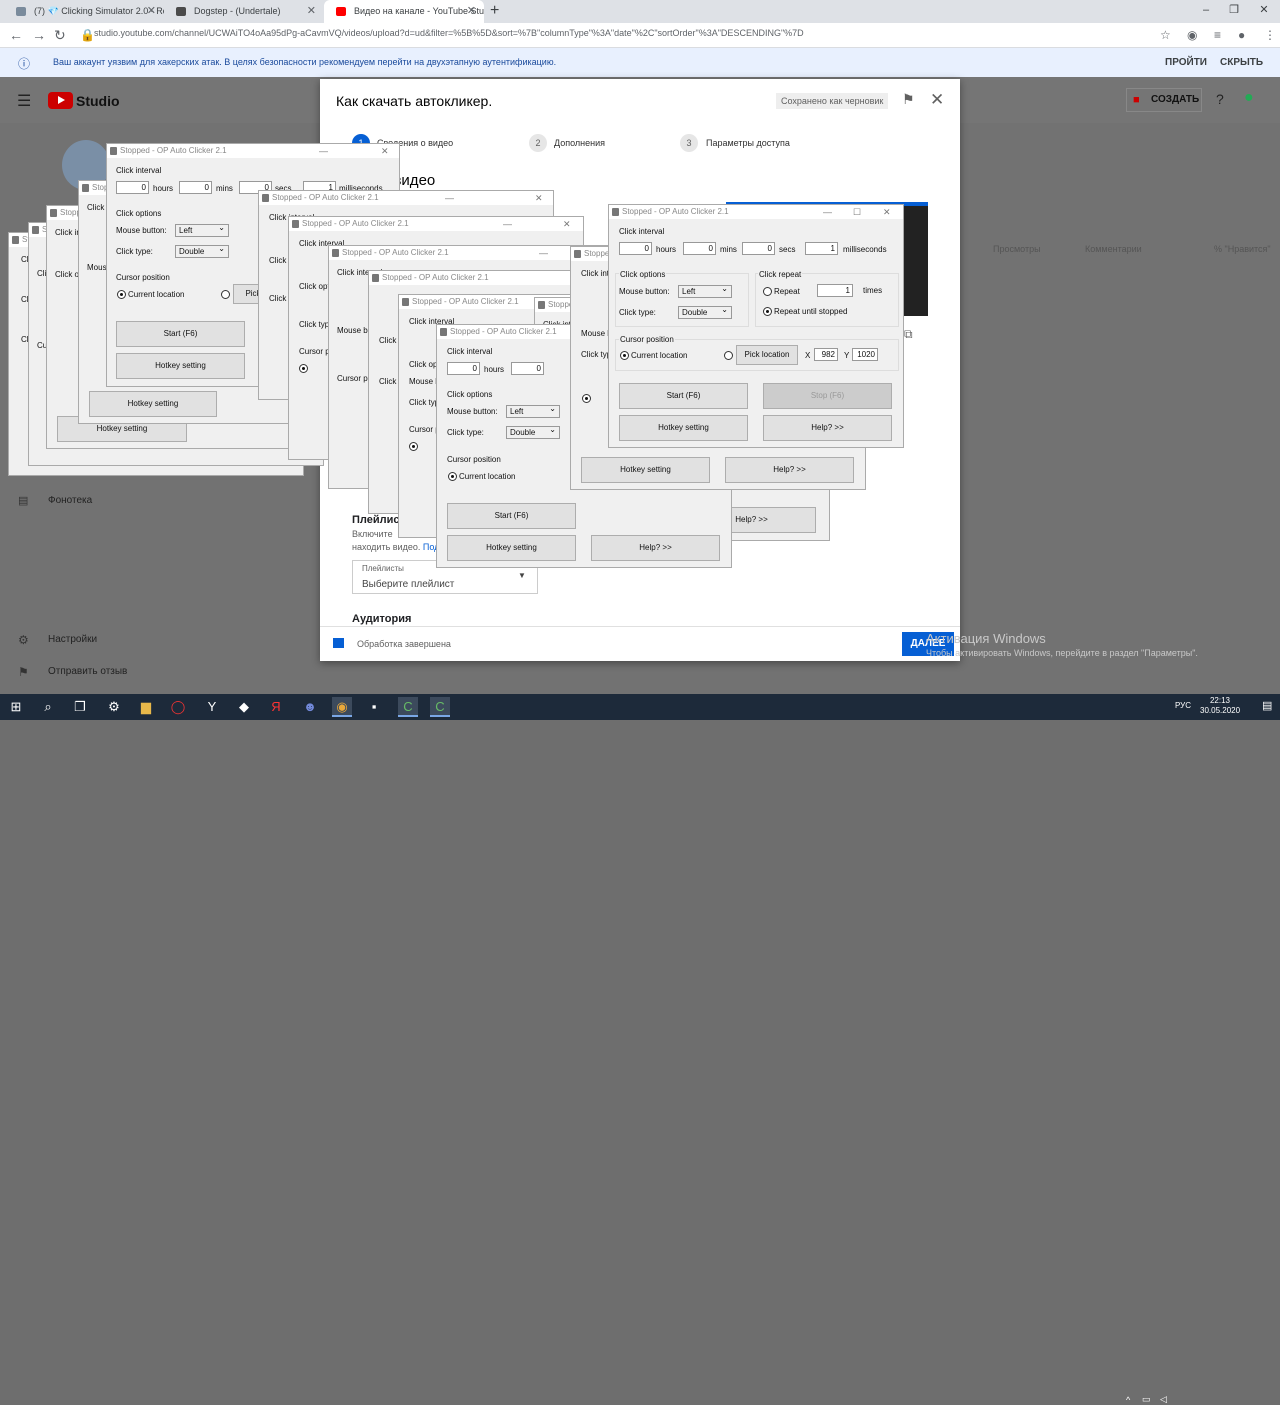 The height and width of the screenshot is (1405, 1280). Describe the element at coordinates (310, 707) in the screenshot. I see `discord-icon: ☻` at that location.